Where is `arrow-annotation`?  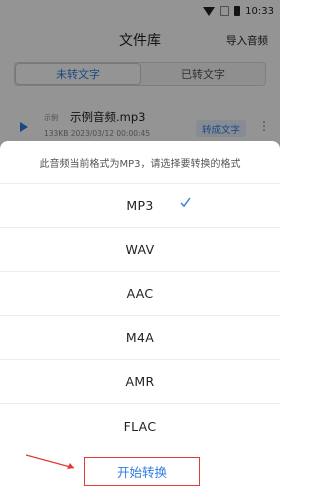
arrow-annotation is located at coordinates (50, 461).